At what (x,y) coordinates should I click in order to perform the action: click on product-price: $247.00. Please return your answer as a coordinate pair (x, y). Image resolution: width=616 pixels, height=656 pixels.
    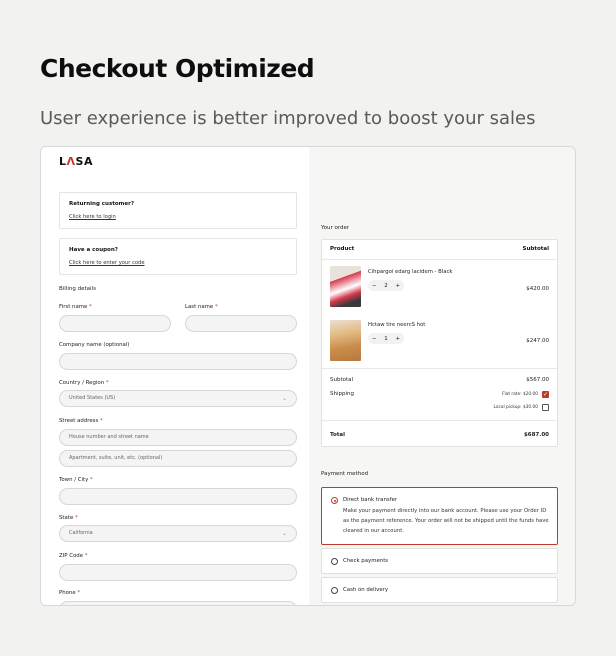
    Looking at the image, I should click on (537, 341).